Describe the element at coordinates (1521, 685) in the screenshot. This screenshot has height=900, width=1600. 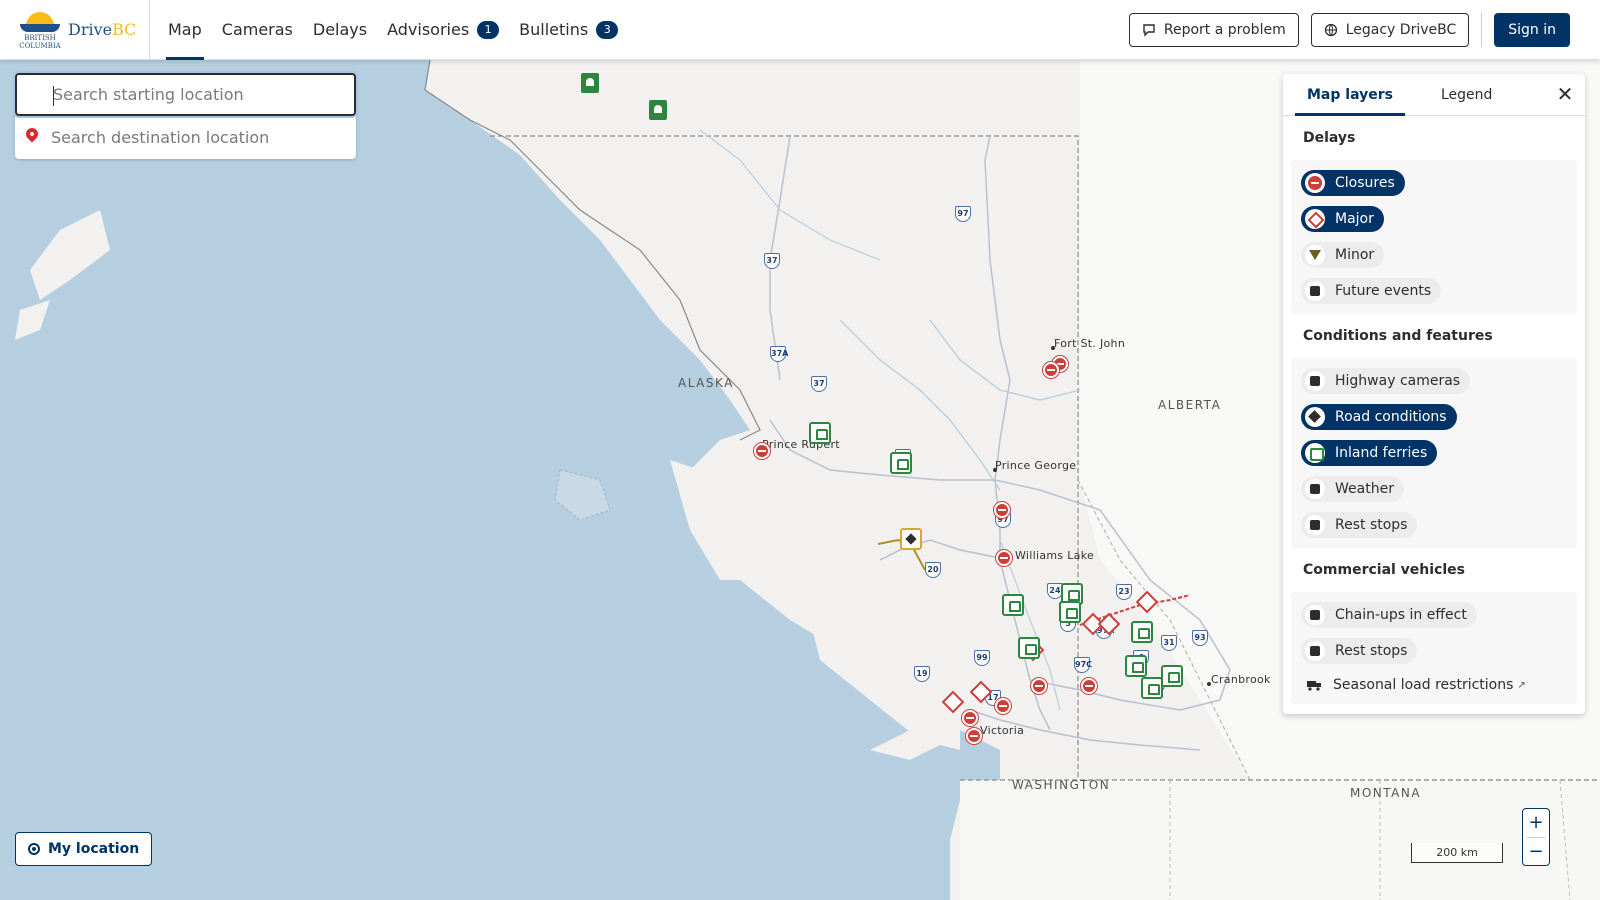
I see `external-link-icon: ↗` at that location.